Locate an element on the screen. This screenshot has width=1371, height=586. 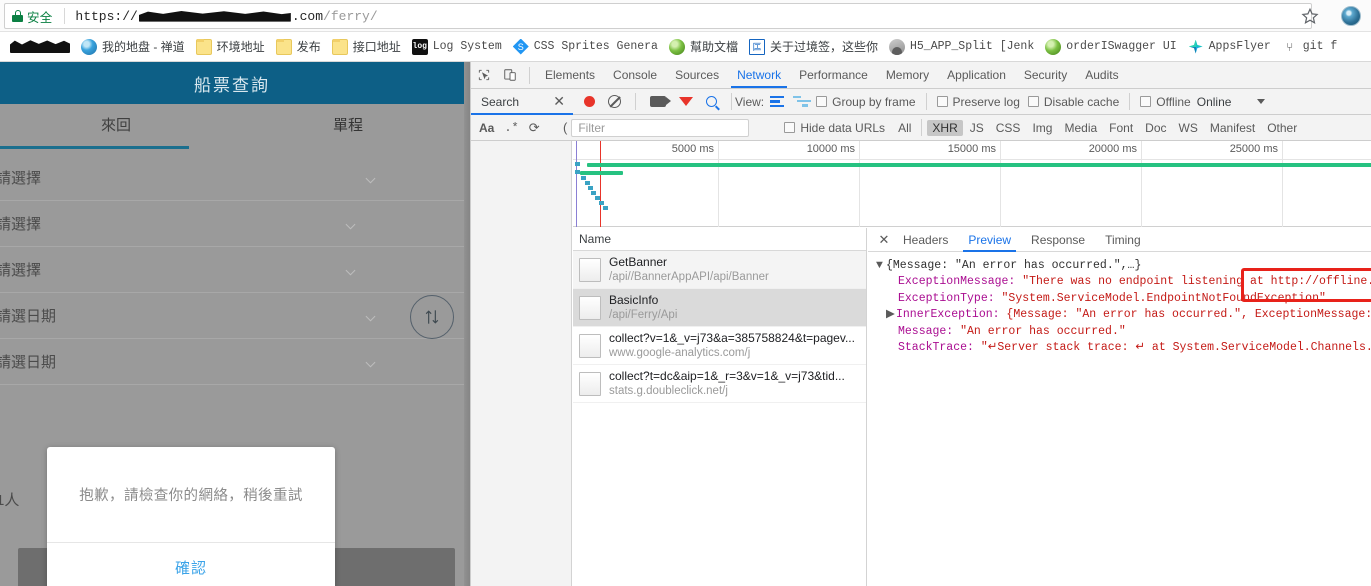
resource-type-css: CSS is located at coordinates (1008, 128).